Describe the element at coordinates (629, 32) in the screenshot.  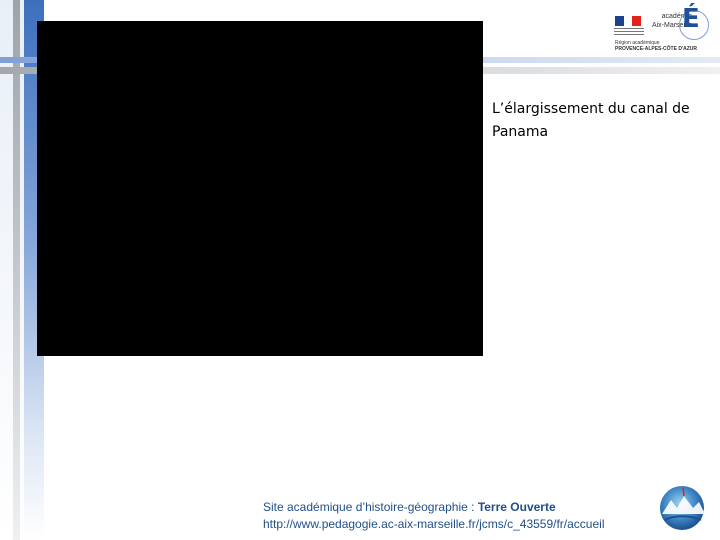
I see `republic-motto-lines` at that location.